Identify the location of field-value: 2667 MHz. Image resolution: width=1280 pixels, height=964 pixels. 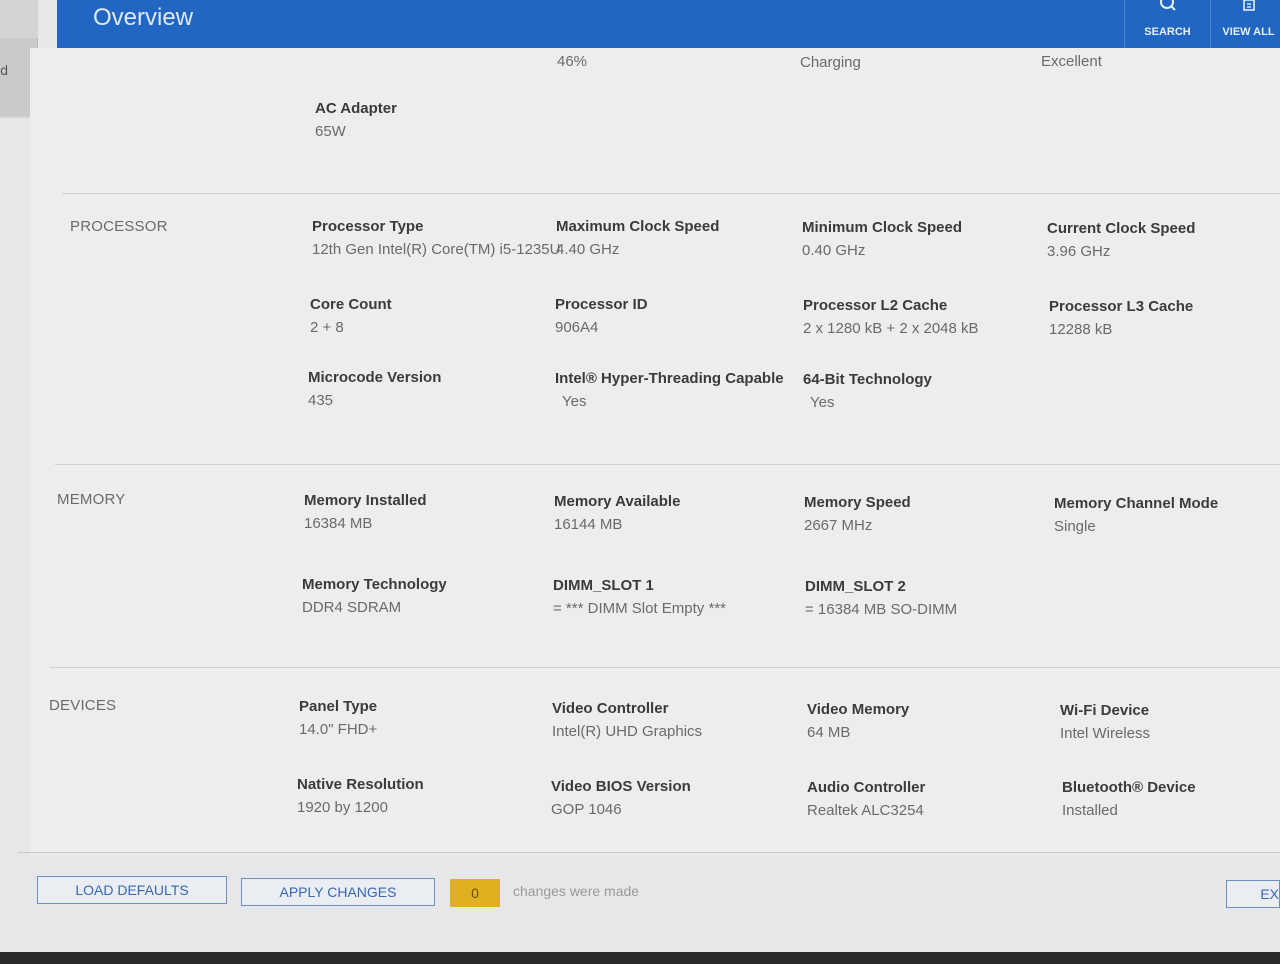
(838, 525).